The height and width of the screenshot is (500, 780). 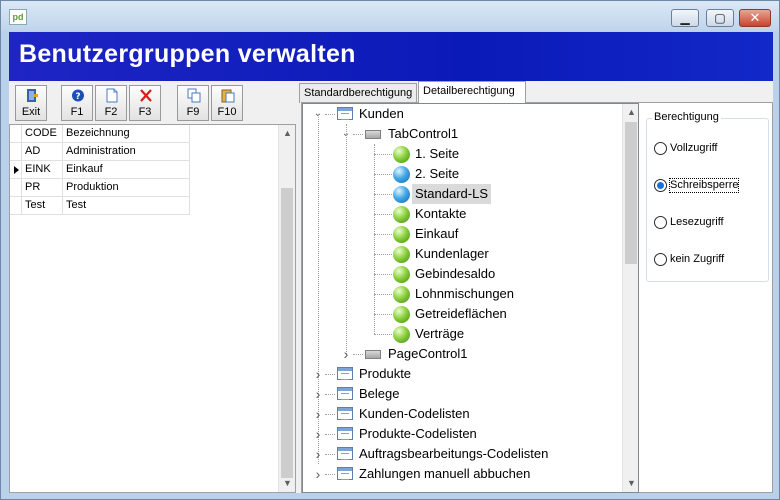 What do you see at coordinates (462, 174) in the screenshot?
I see `tree-node-page: 2. Seite` at bounding box center [462, 174].